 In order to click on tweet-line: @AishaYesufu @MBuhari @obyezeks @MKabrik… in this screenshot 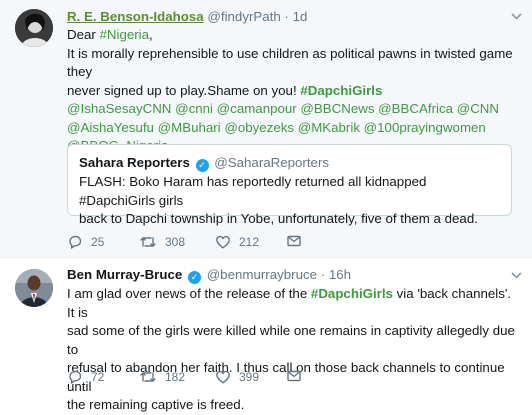, I will do `click(293, 128)`.